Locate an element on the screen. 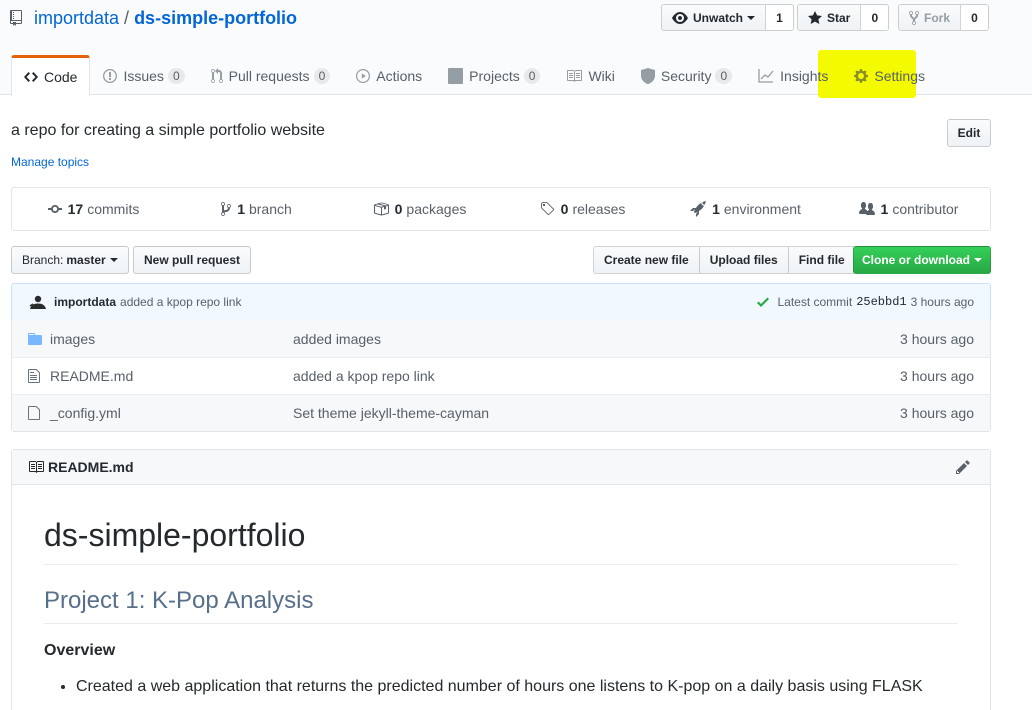 The image size is (1032, 710). edit-description-button: Edit is located at coordinates (969, 133).